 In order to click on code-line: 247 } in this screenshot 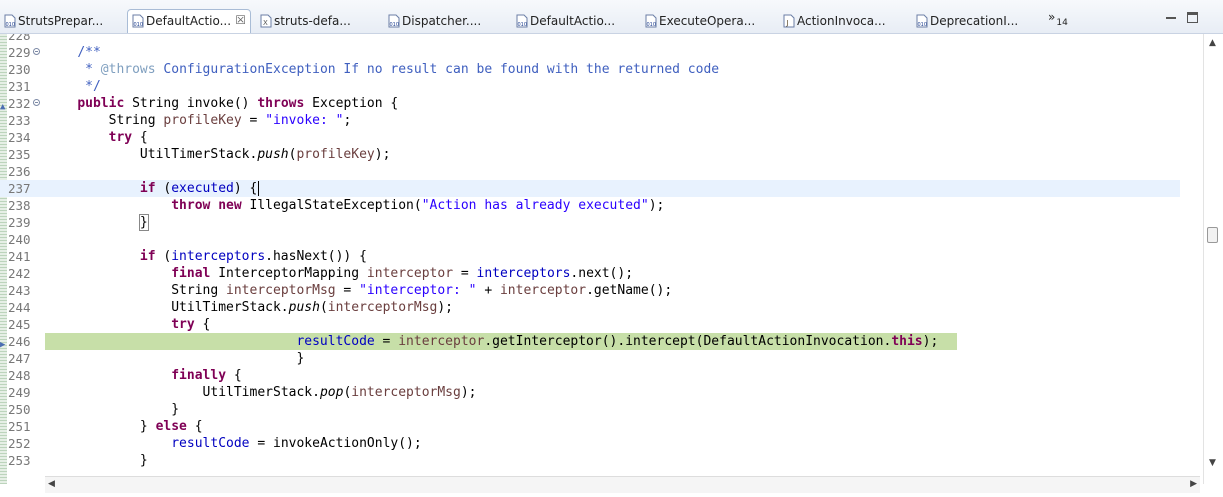, I will do `click(590, 358)`.